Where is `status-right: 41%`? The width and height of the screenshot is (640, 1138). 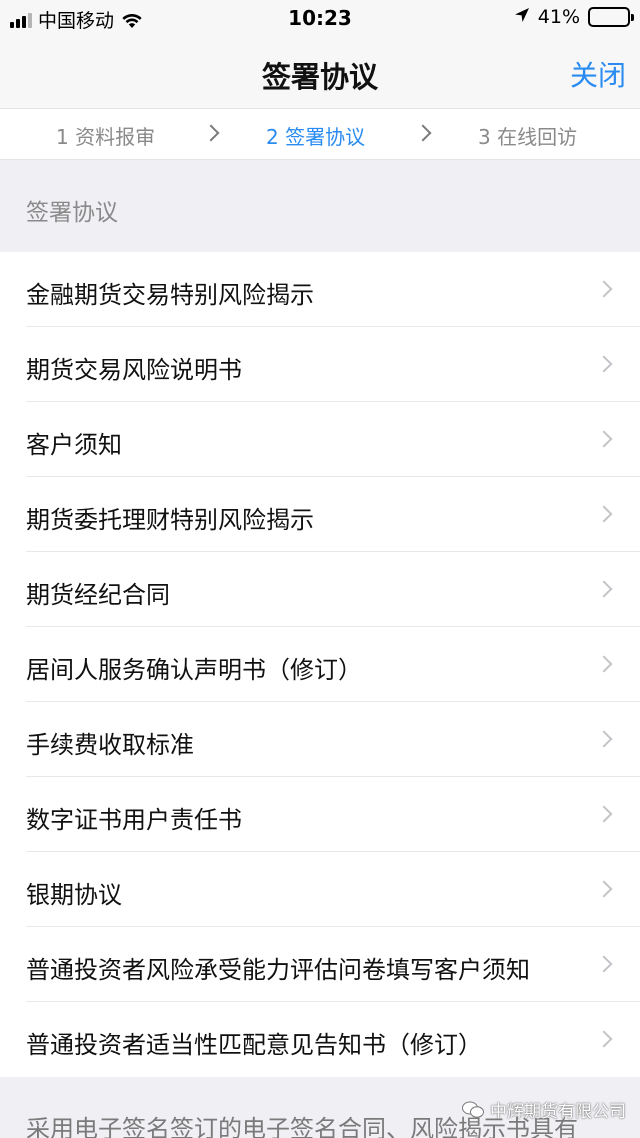
status-right: 41% is located at coordinates (574, 17).